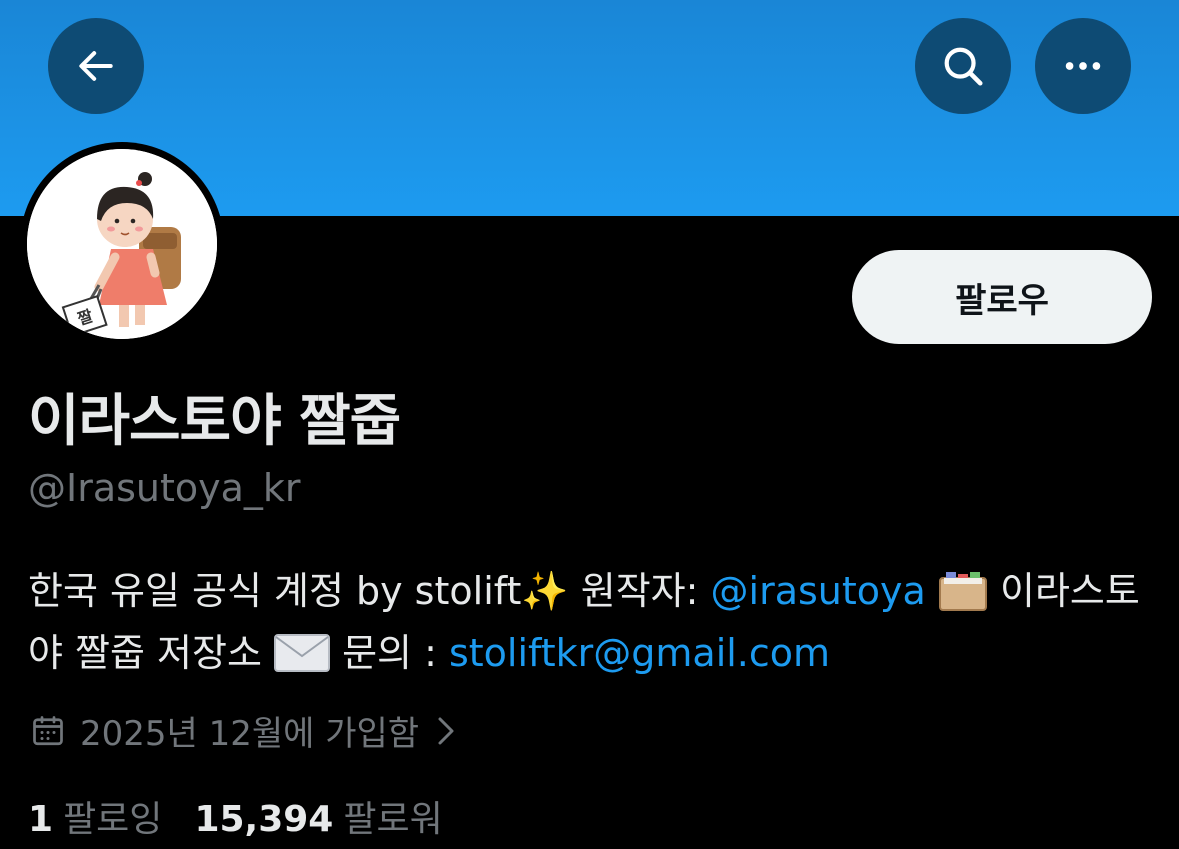  Describe the element at coordinates (164, 488) in the screenshot. I see `username-handle: @Irasutoya_kr` at that location.